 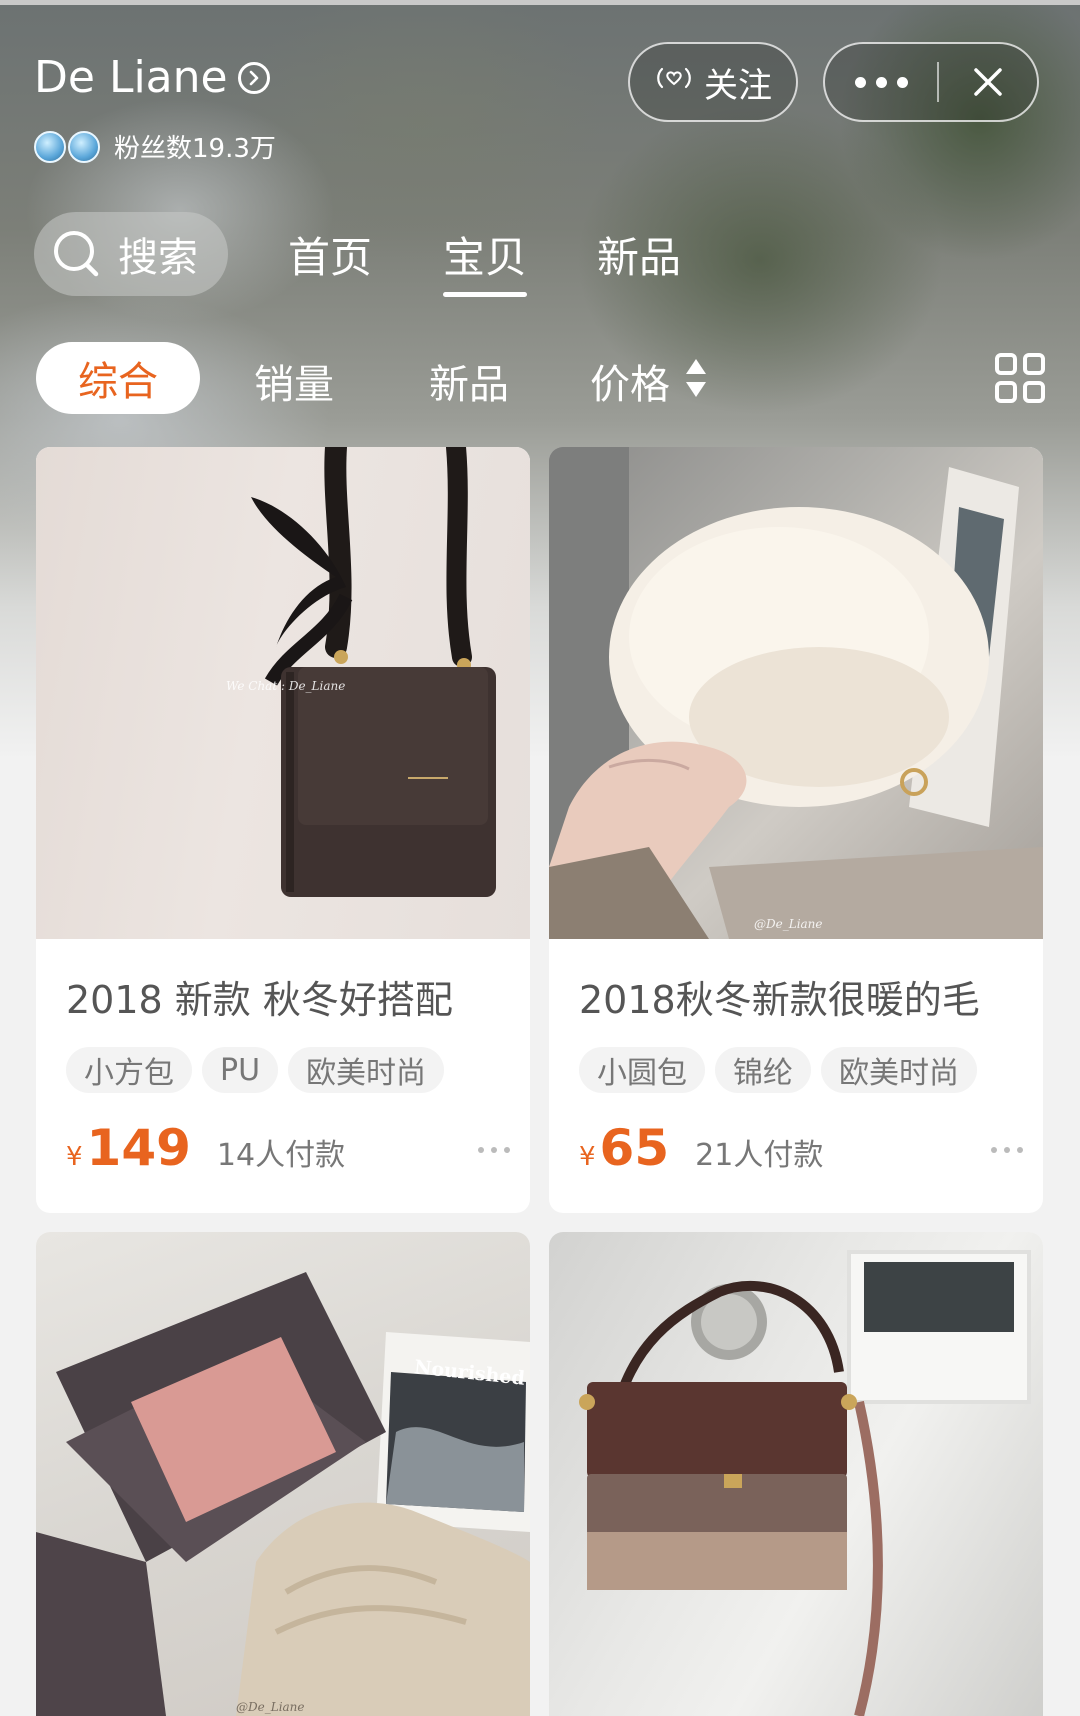 I want to click on sort-new: 新品, so click(x=469, y=381).